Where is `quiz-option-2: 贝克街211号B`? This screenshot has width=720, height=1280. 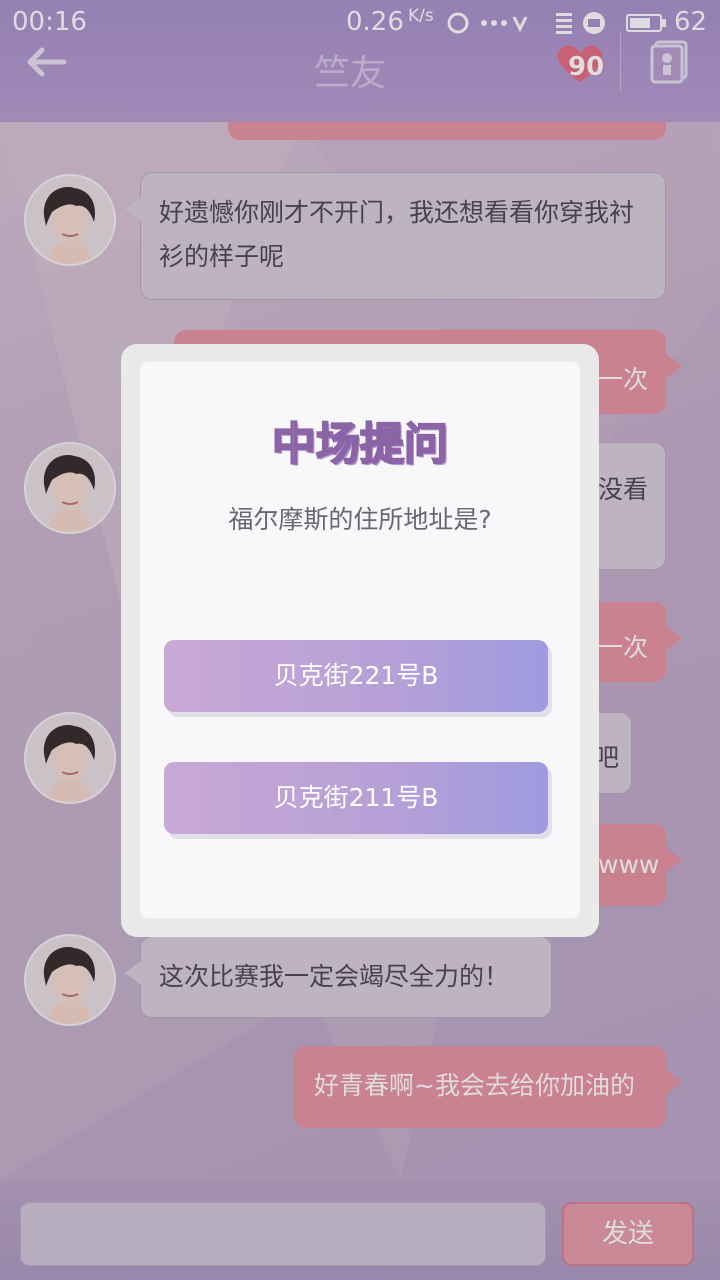
quiz-option-2: 贝克街211号B is located at coordinates (356, 798).